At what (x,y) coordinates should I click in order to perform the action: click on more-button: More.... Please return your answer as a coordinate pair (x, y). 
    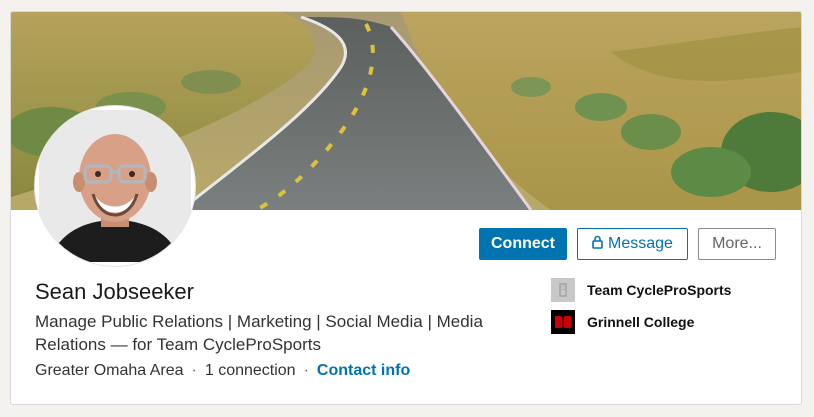
    Looking at the image, I should click on (737, 244).